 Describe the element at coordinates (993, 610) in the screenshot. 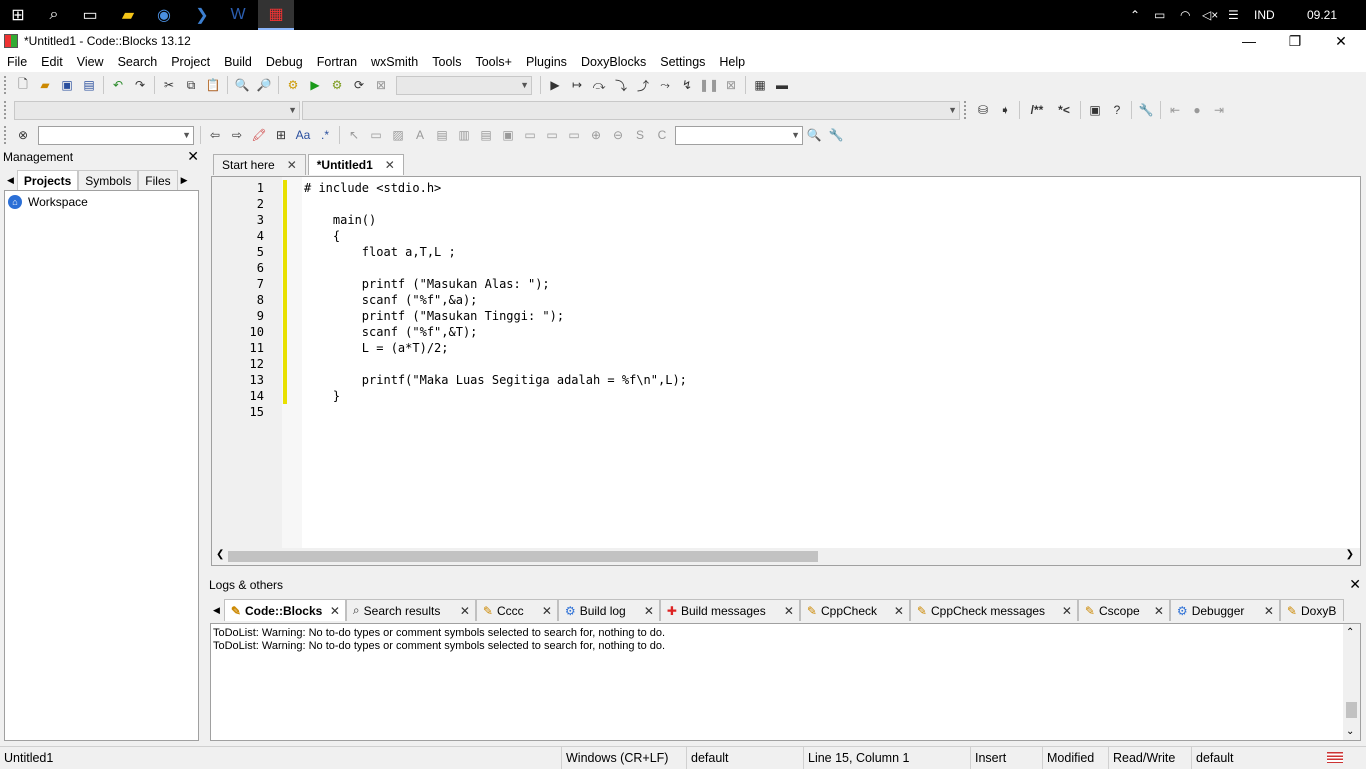

I see `log-tab-cppcheck-messages: ✎ CppCheck messages ✕` at that location.